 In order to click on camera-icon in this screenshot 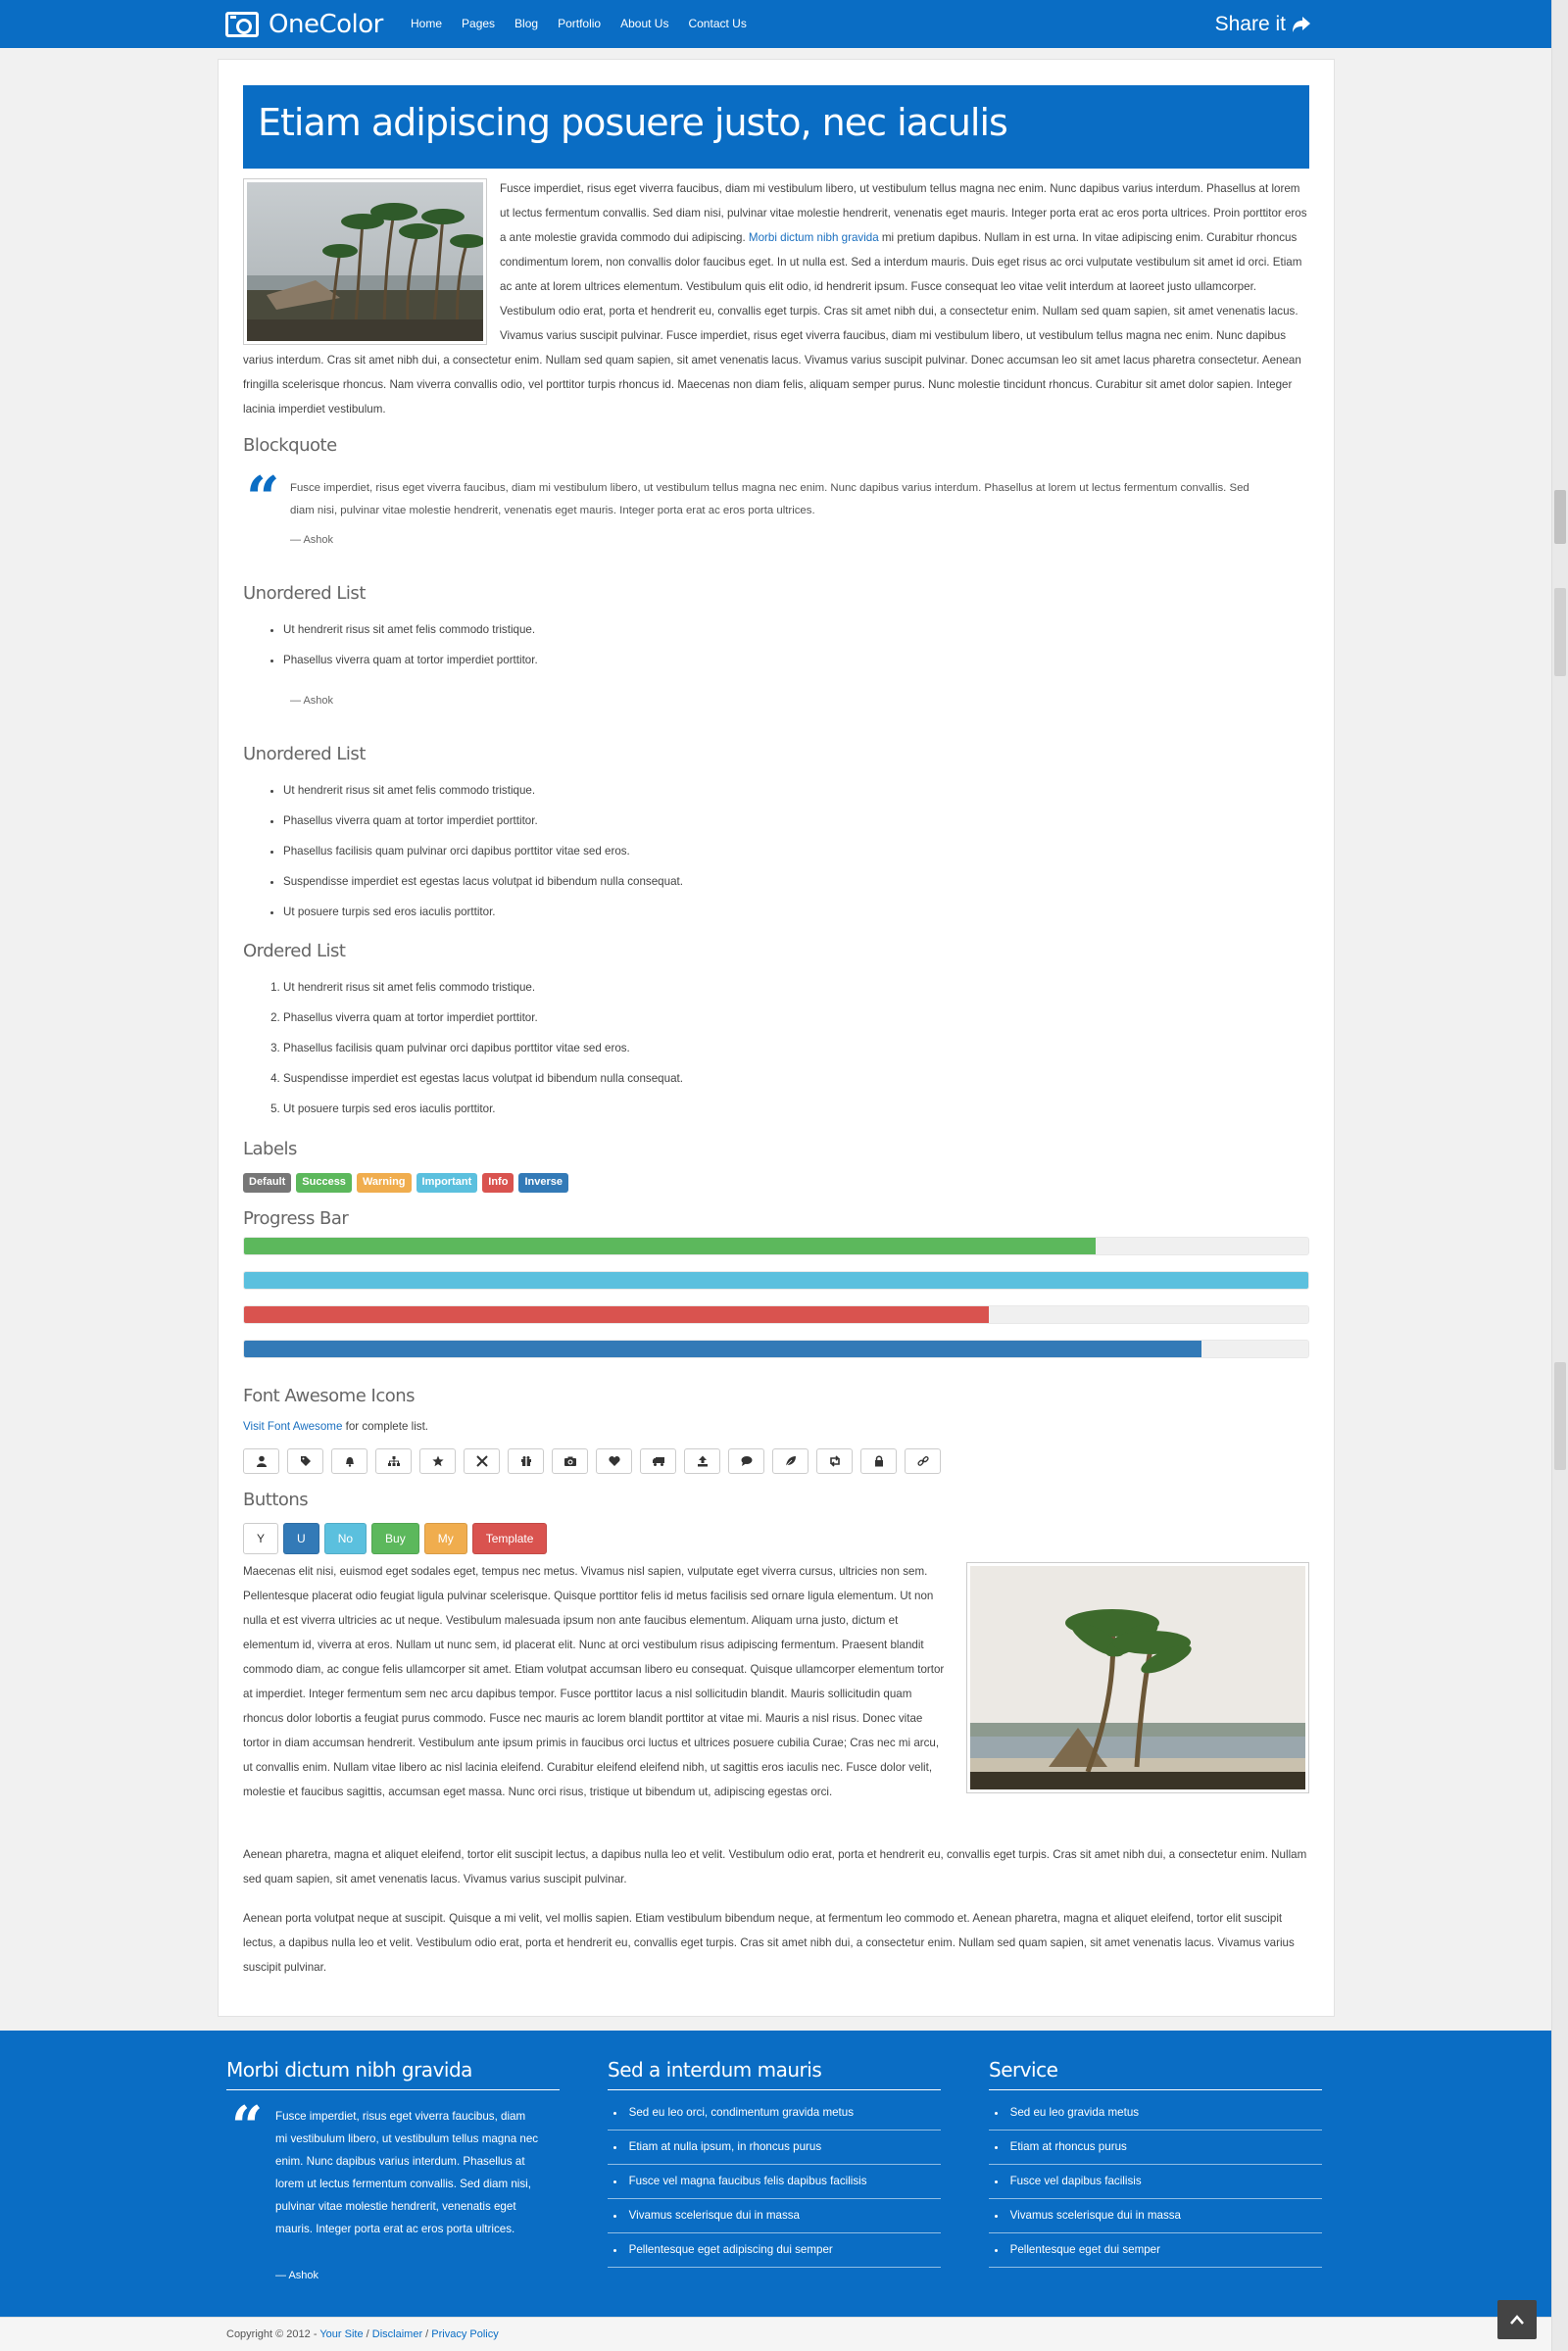, I will do `click(570, 1461)`.